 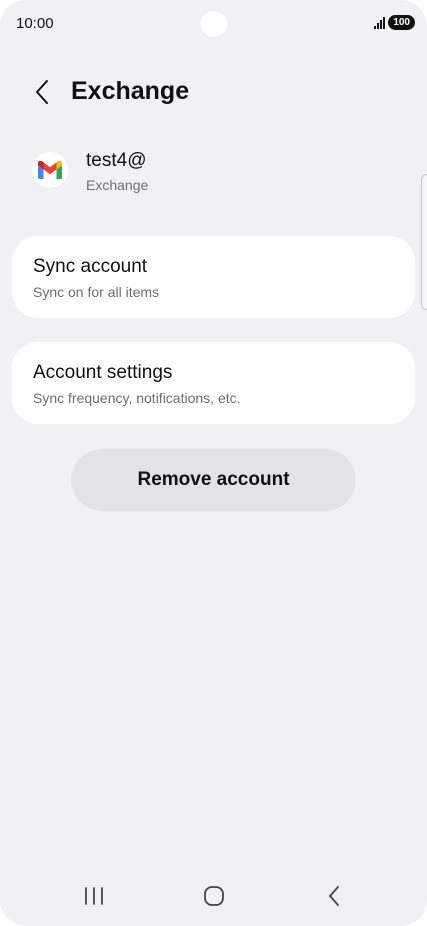 I want to click on recents-button, so click(x=94, y=896).